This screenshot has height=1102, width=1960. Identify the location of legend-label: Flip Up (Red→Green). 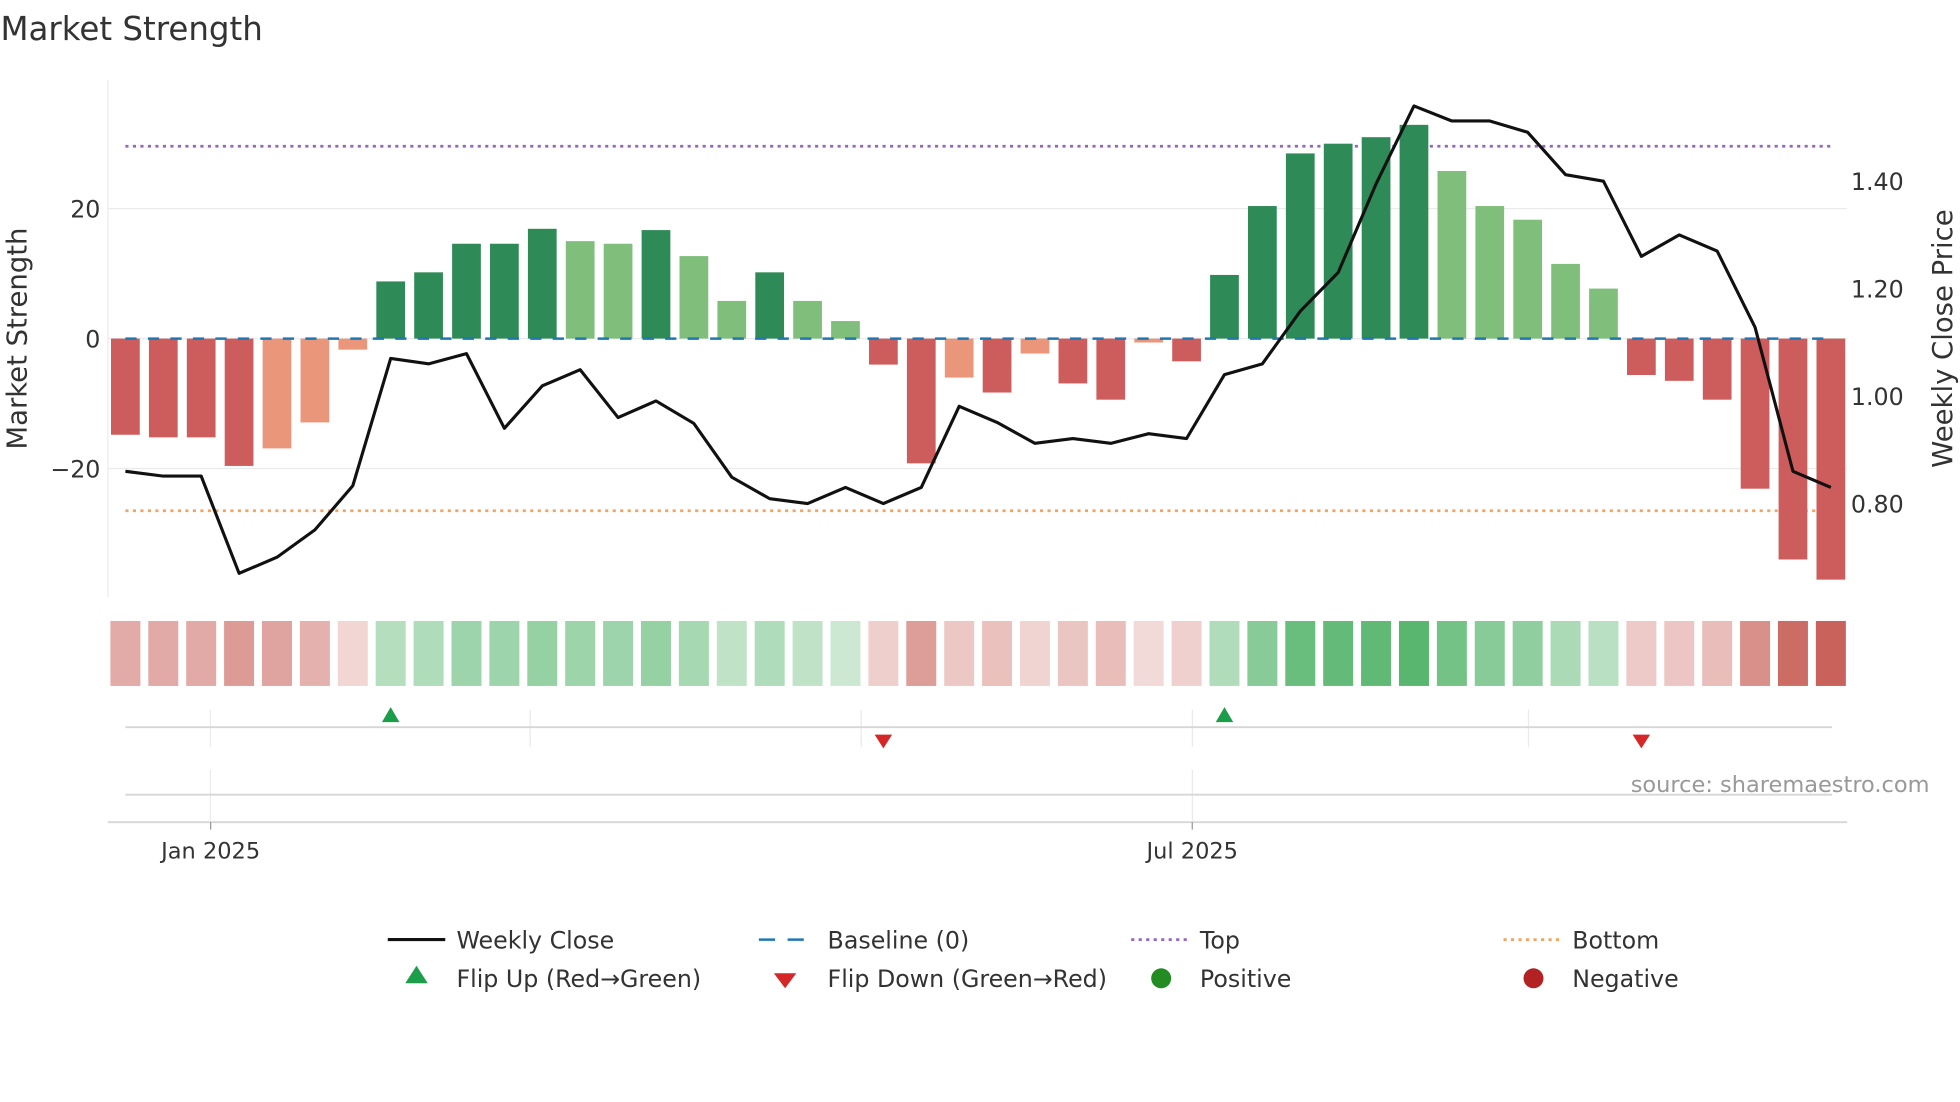
(578, 979).